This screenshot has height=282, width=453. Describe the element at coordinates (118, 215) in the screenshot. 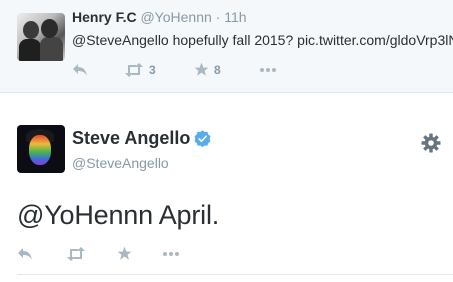

I see `tweet-text: @YoHennn April.` at that location.